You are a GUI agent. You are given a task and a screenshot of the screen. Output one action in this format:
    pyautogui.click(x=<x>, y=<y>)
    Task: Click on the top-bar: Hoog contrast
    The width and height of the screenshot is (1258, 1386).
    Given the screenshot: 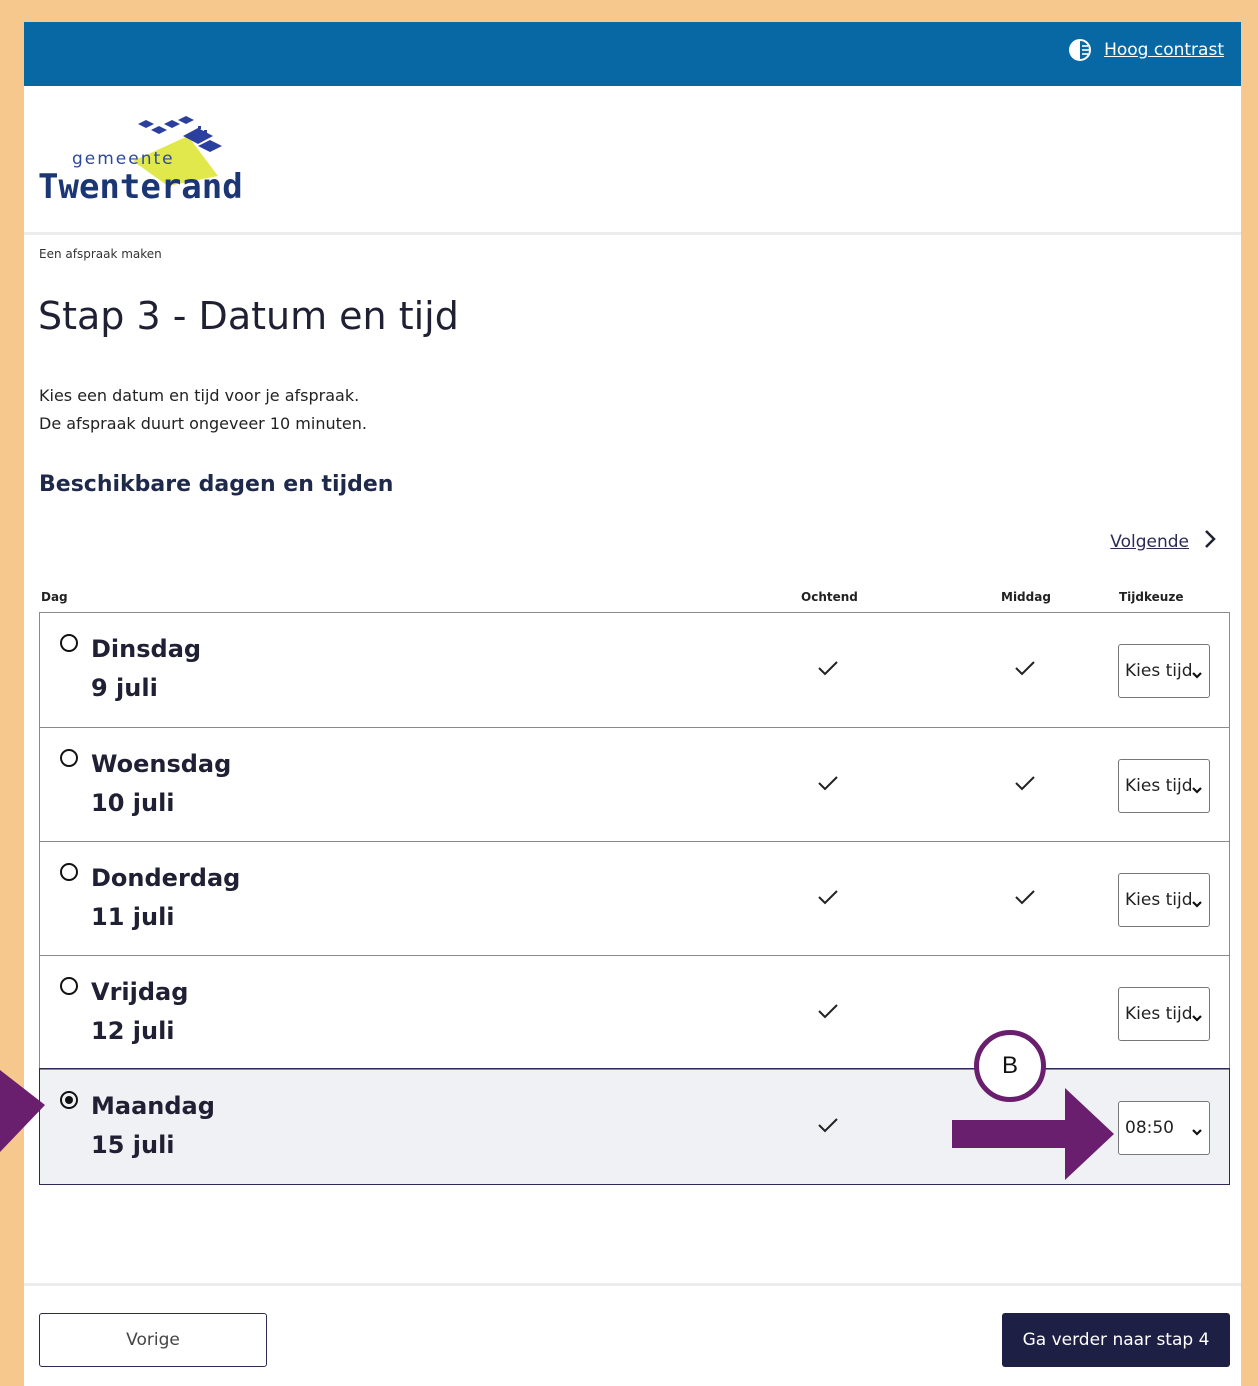 What is the action you would take?
    pyautogui.click(x=632, y=54)
    